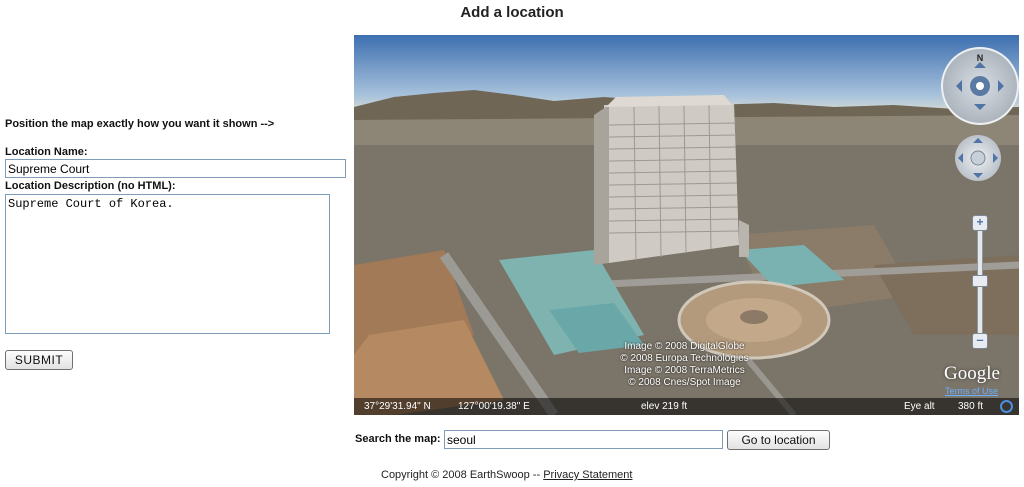 The image size is (1024, 487). What do you see at coordinates (664, 406) in the screenshot?
I see `elevation-readout: elev 219 ft` at bounding box center [664, 406].